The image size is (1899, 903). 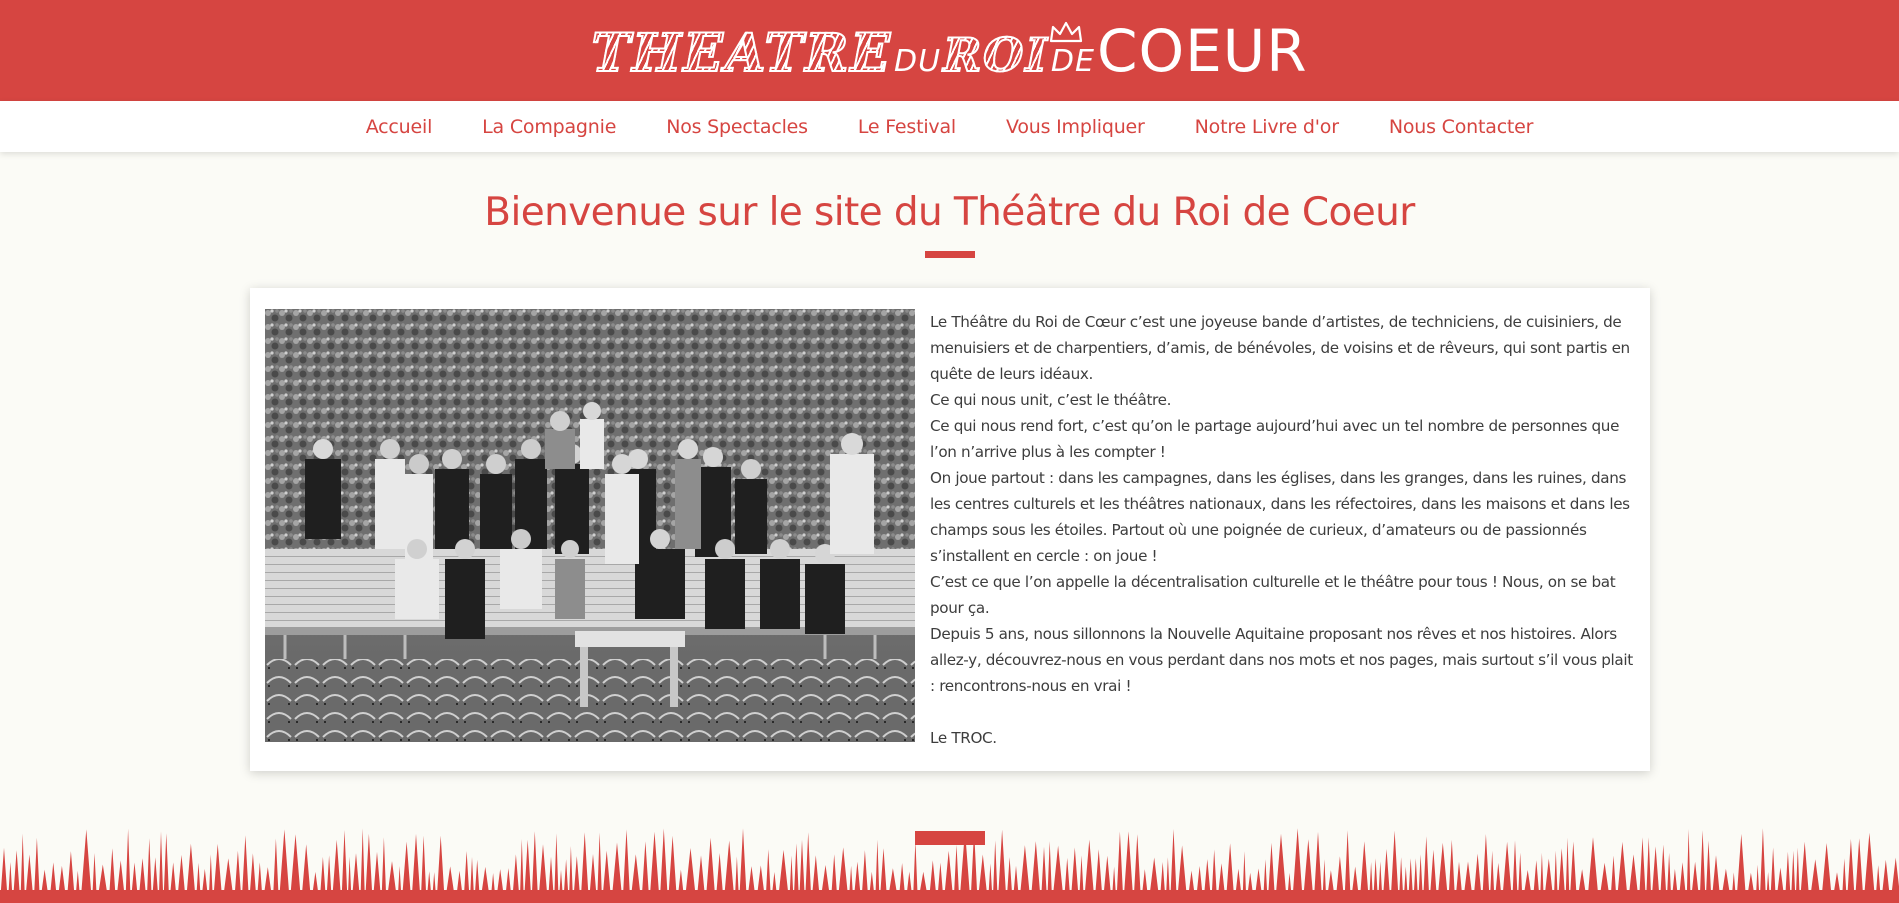 What do you see at coordinates (1461, 127) in the screenshot?
I see `nav-item-contacter: Nous Contacter` at bounding box center [1461, 127].